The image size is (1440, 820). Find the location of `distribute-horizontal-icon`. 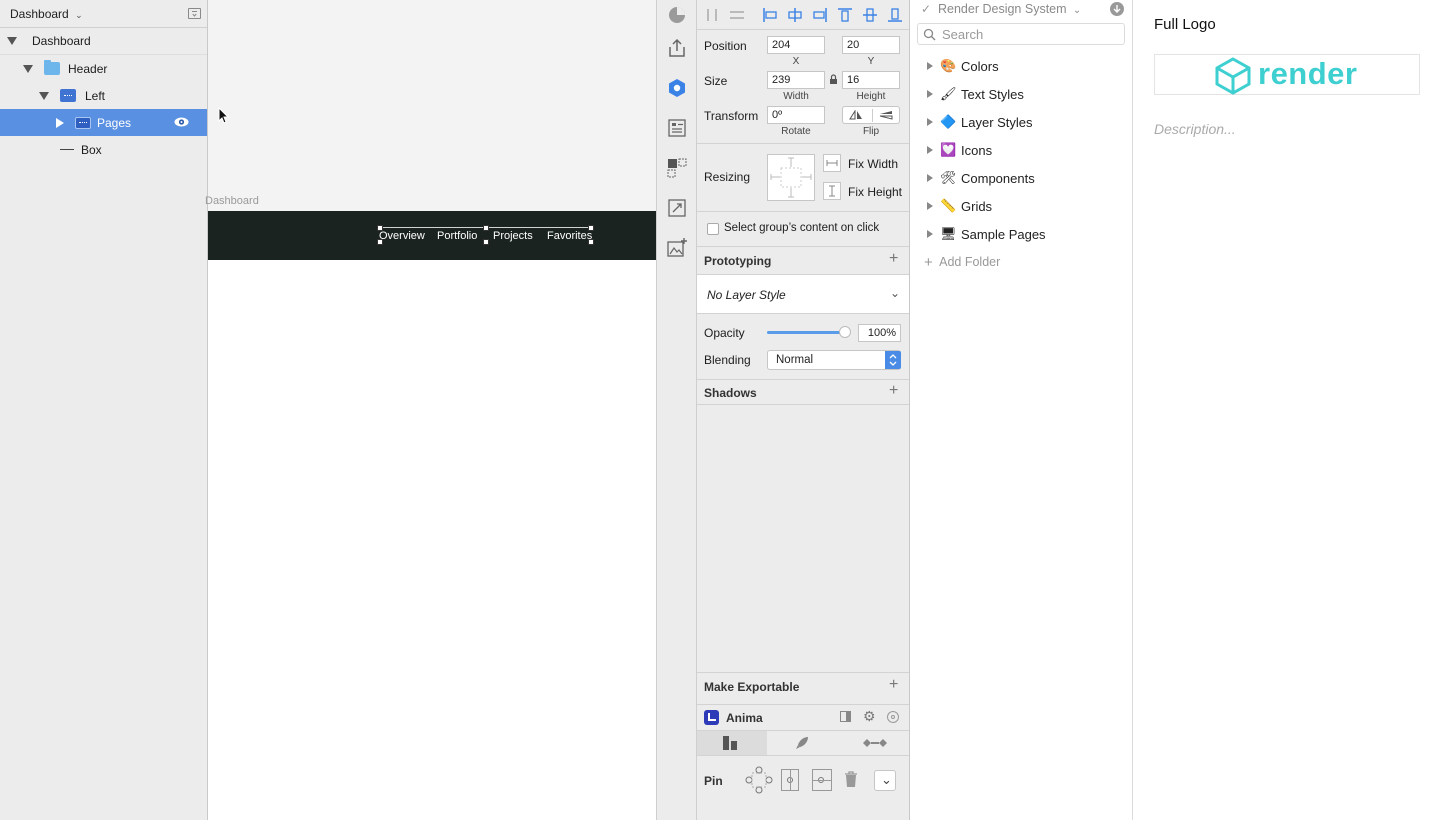

distribute-horizontal-icon is located at coordinates (712, 15).